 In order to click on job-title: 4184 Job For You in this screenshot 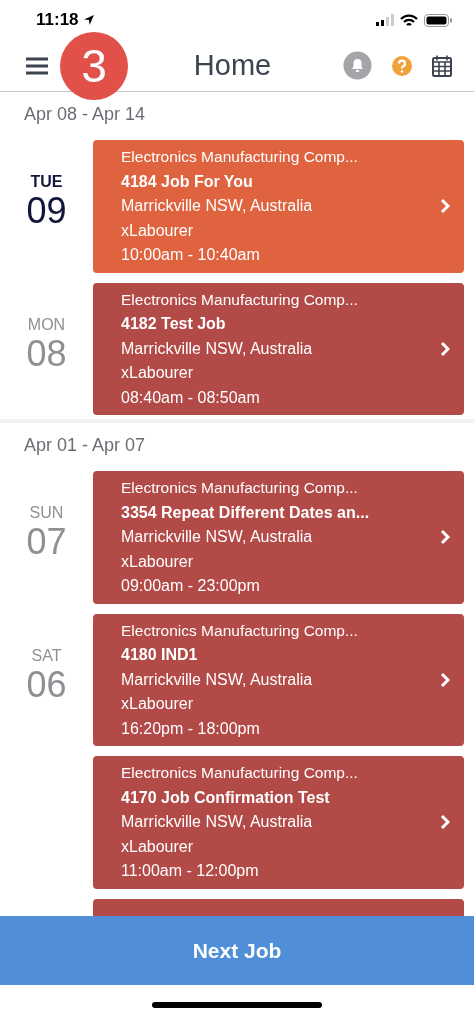, I will do `click(187, 181)`.